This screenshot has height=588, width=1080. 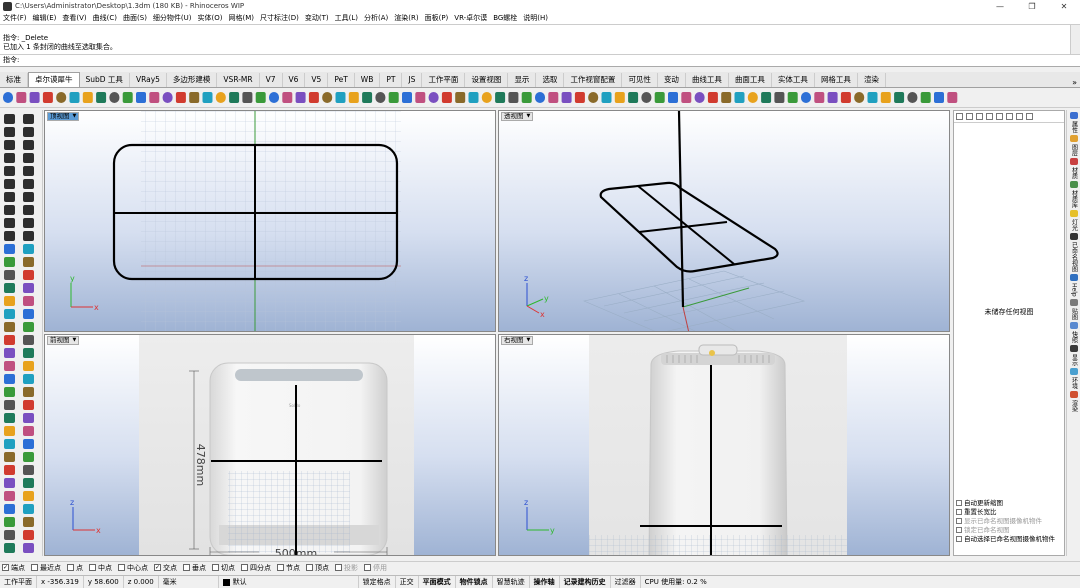 I want to click on menu-subd: 细分物件(U), so click(x=172, y=18).